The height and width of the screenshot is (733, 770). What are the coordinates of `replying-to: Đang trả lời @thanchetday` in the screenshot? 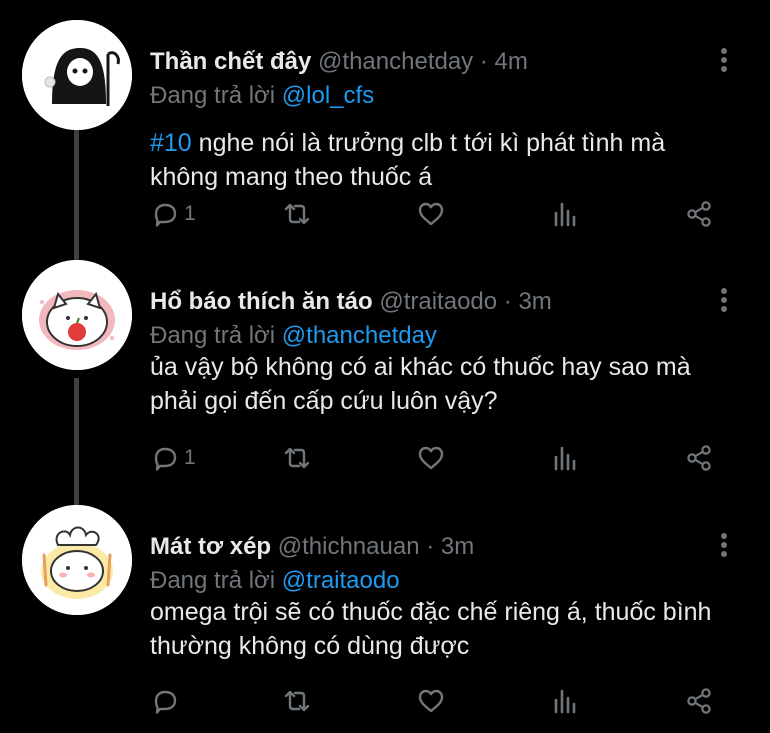 It's located at (293, 336).